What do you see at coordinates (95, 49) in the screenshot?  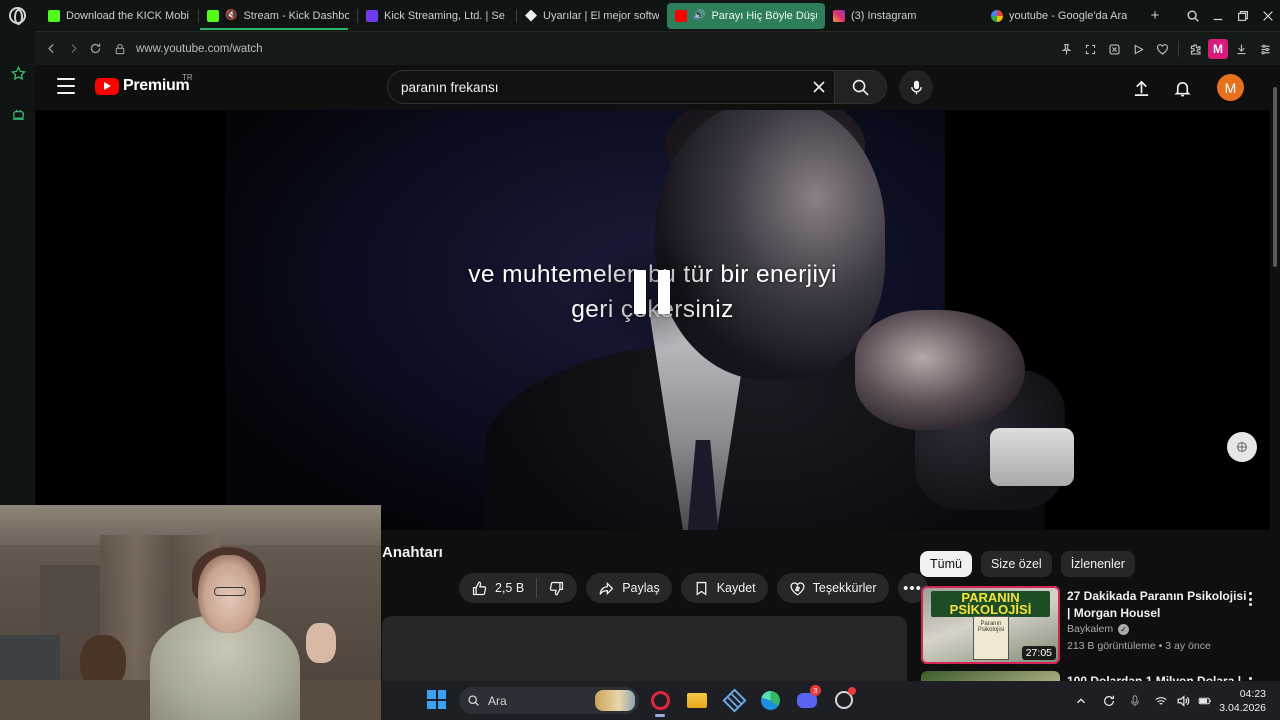 I see `reload-button` at bounding box center [95, 49].